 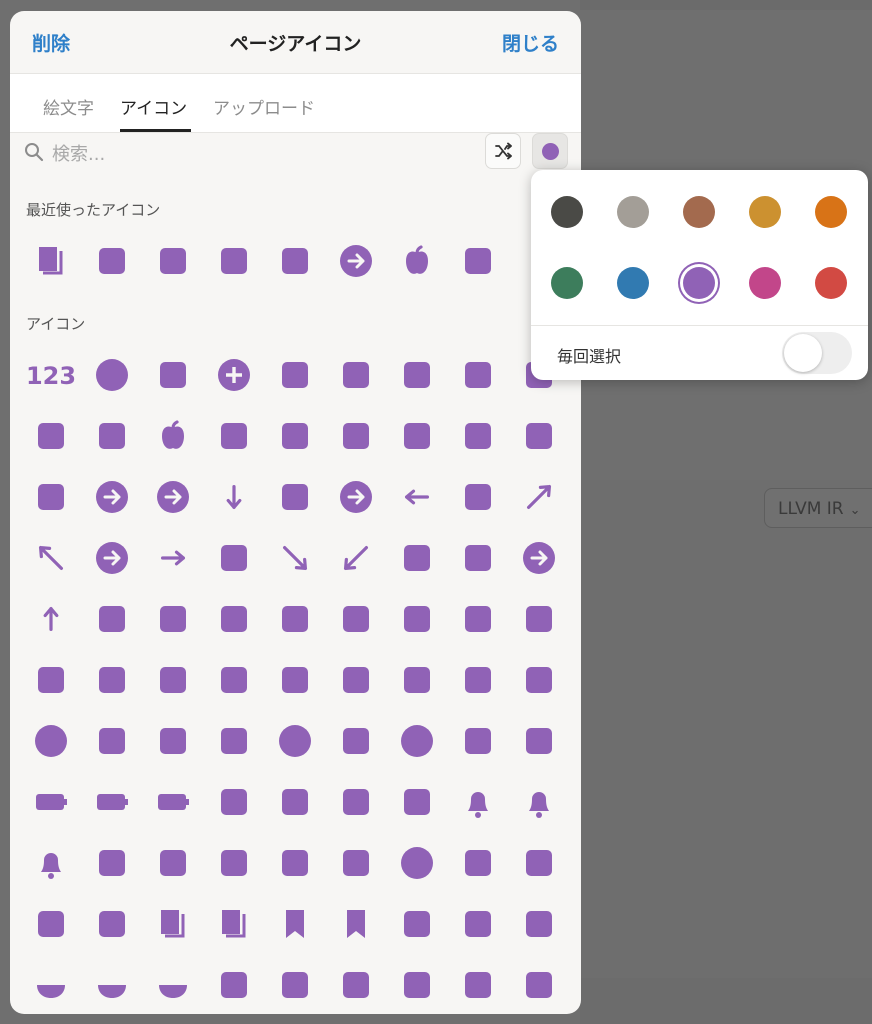 What do you see at coordinates (539, 436) in the screenshot?
I see `aries-icon` at bounding box center [539, 436].